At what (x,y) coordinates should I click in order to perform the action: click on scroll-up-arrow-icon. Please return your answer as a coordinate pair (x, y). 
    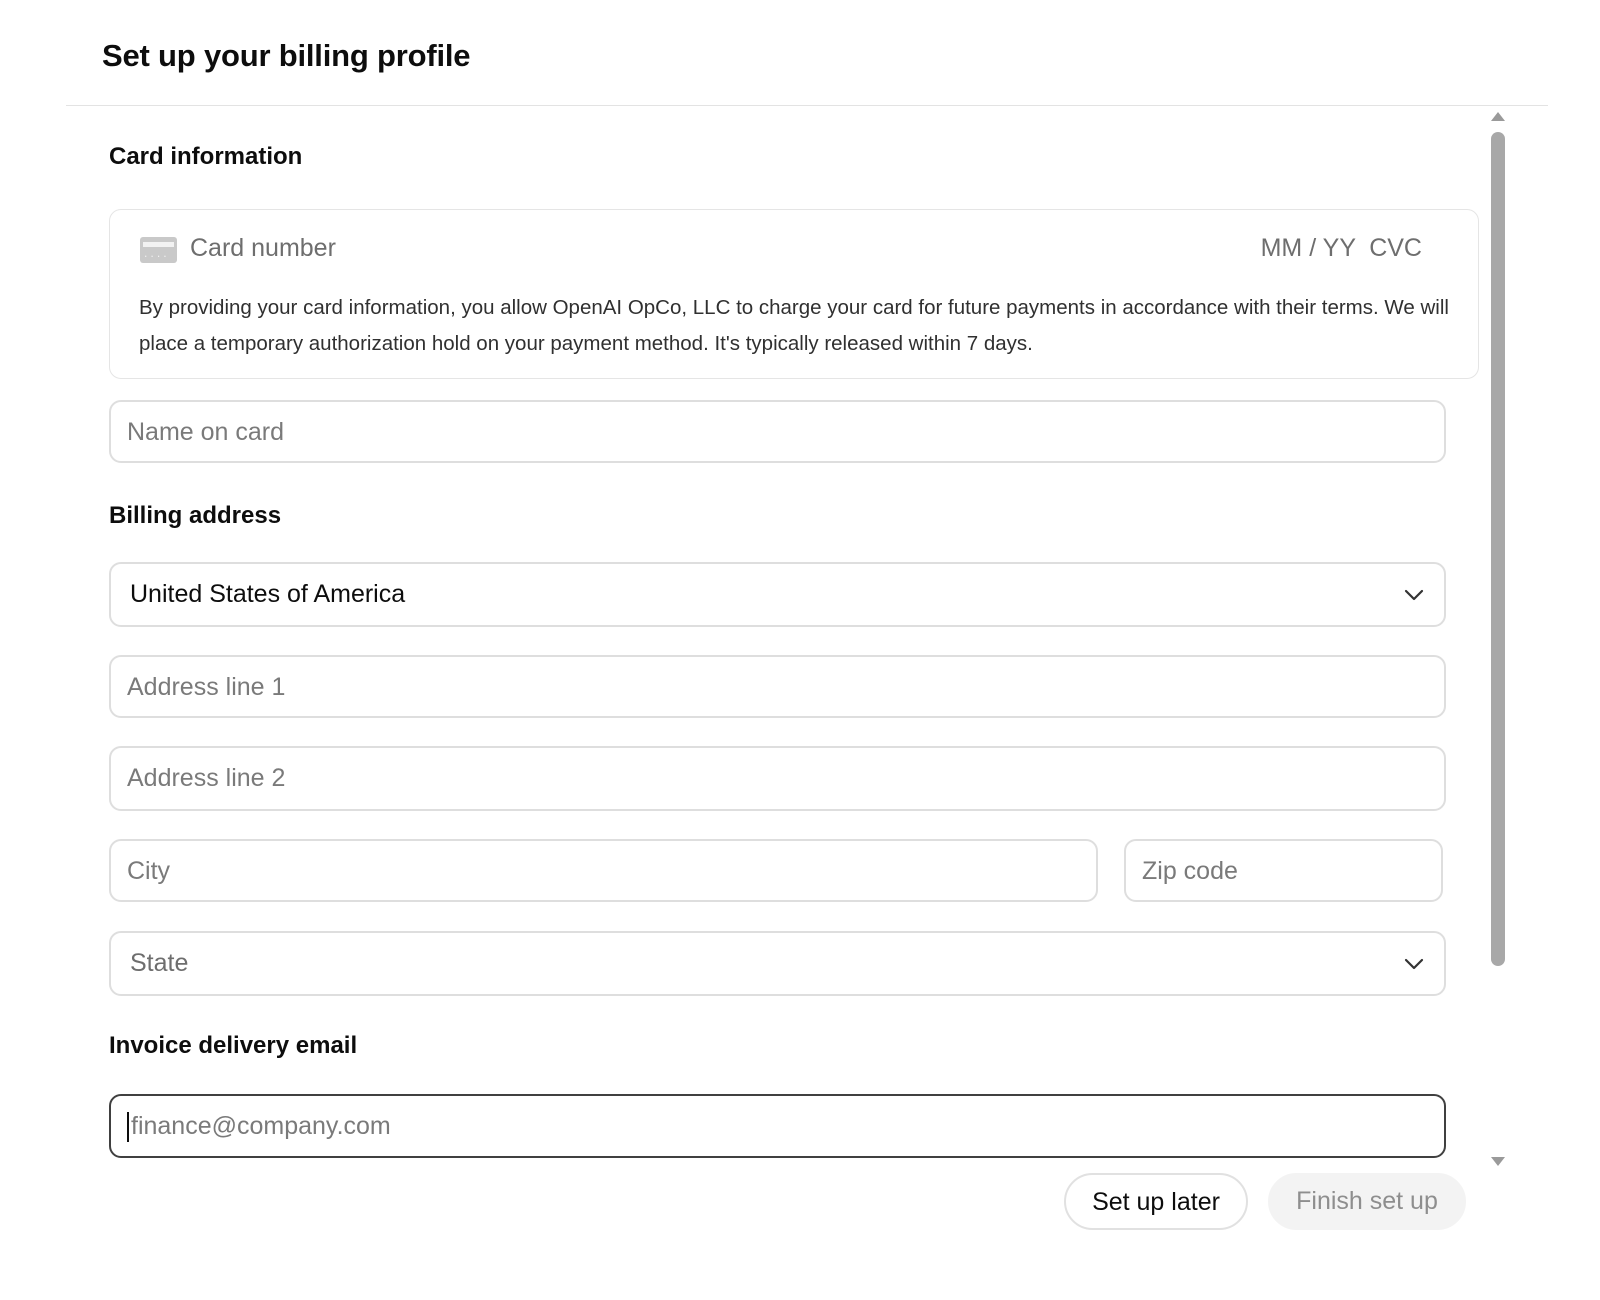
    Looking at the image, I should click on (1498, 116).